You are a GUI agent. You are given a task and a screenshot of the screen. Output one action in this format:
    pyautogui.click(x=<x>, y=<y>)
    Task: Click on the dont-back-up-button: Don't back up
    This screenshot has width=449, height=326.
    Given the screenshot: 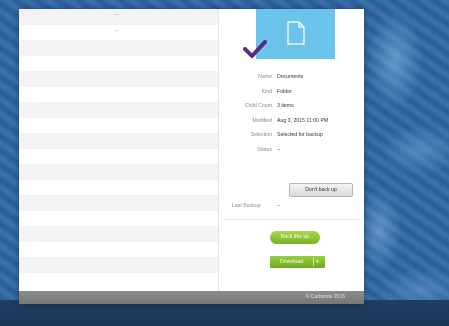 What is the action you would take?
    pyautogui.click(x=321, y=190)
    